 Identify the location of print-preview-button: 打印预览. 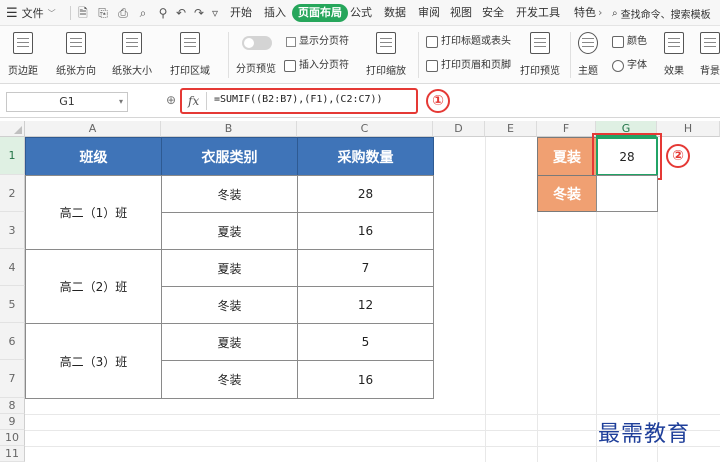
(540, 54).